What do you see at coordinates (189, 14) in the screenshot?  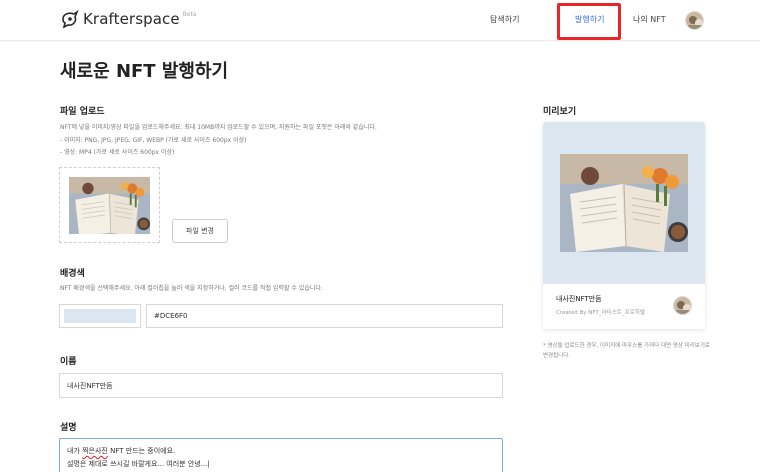 I see `logo-beta-badge: Beta` at bounding box center [189, 14].